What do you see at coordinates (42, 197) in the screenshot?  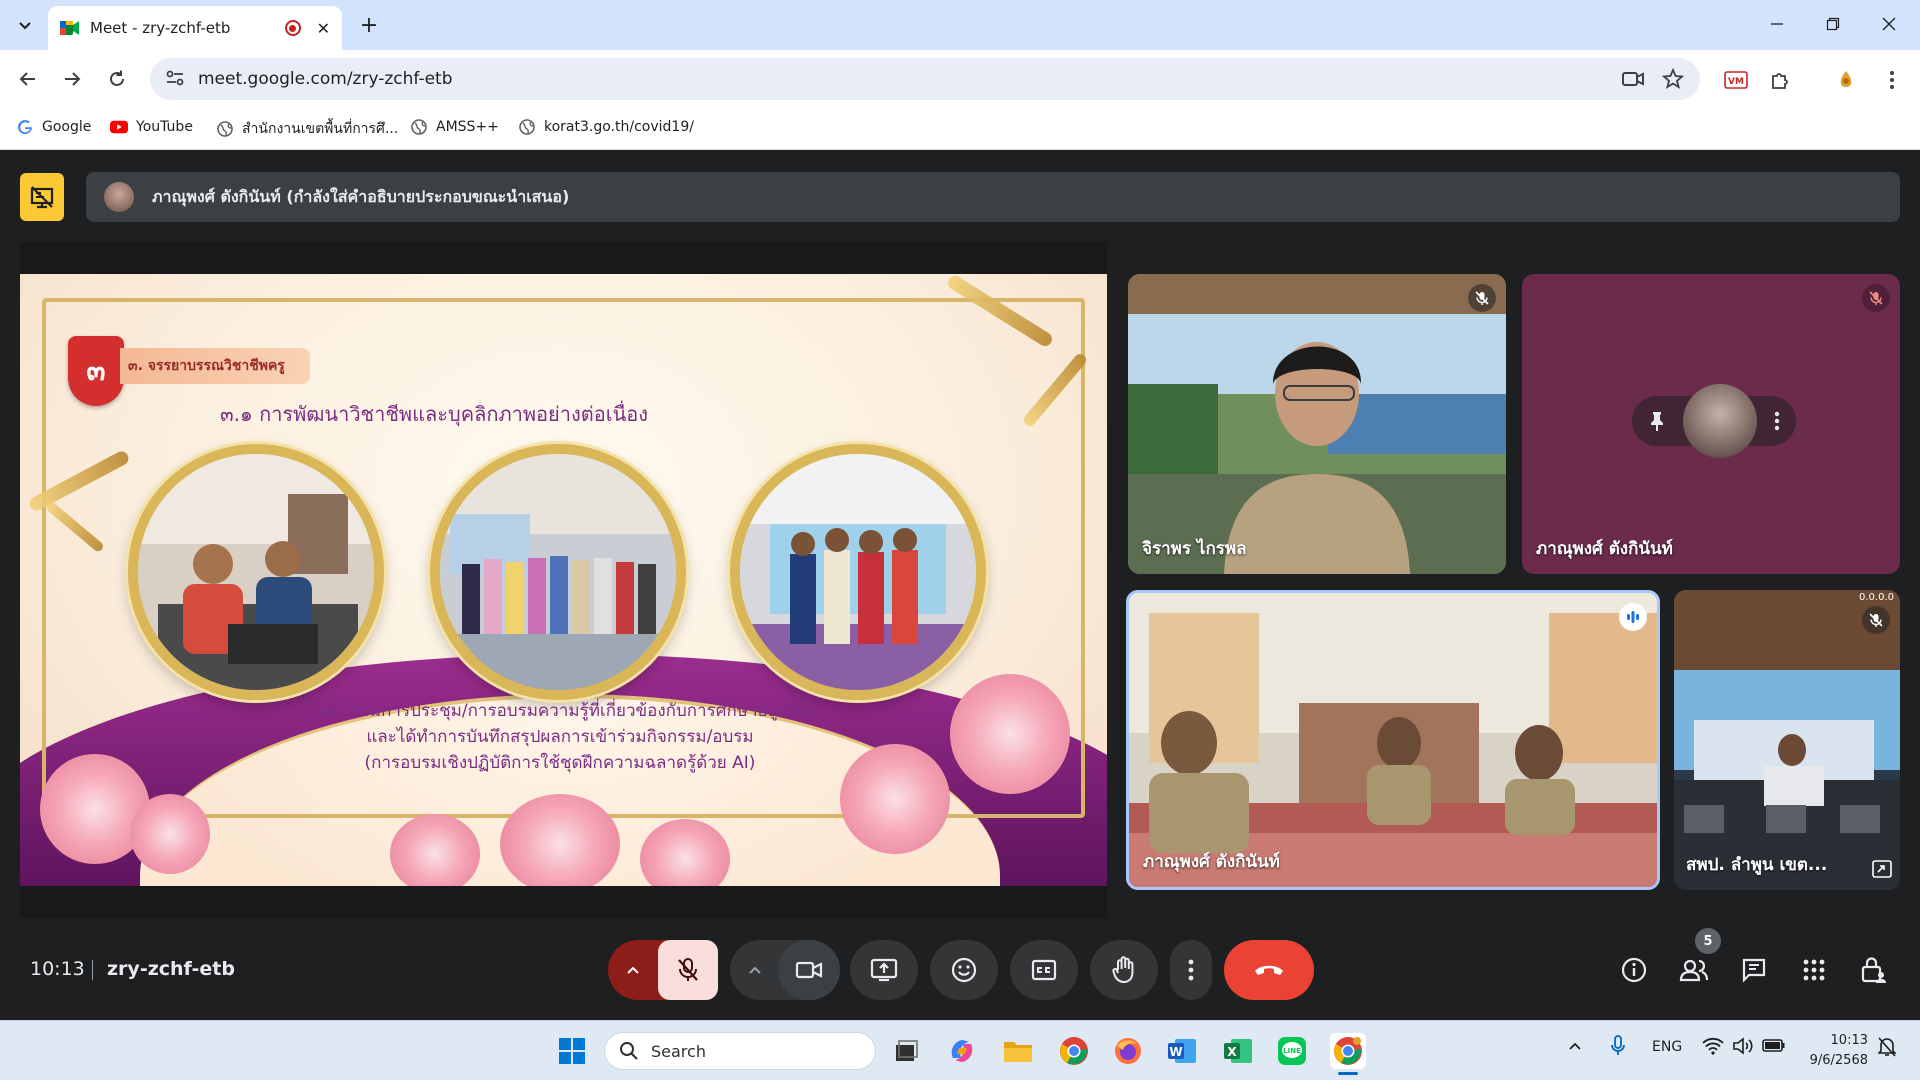 I see `presenting-badge` at bounding box center [42, 197].